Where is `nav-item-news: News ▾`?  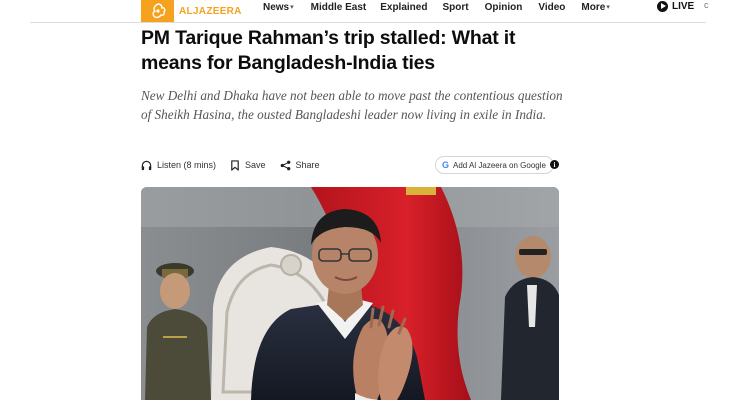
nav-item-news: News ▾ is located at coordinates (278, 7).